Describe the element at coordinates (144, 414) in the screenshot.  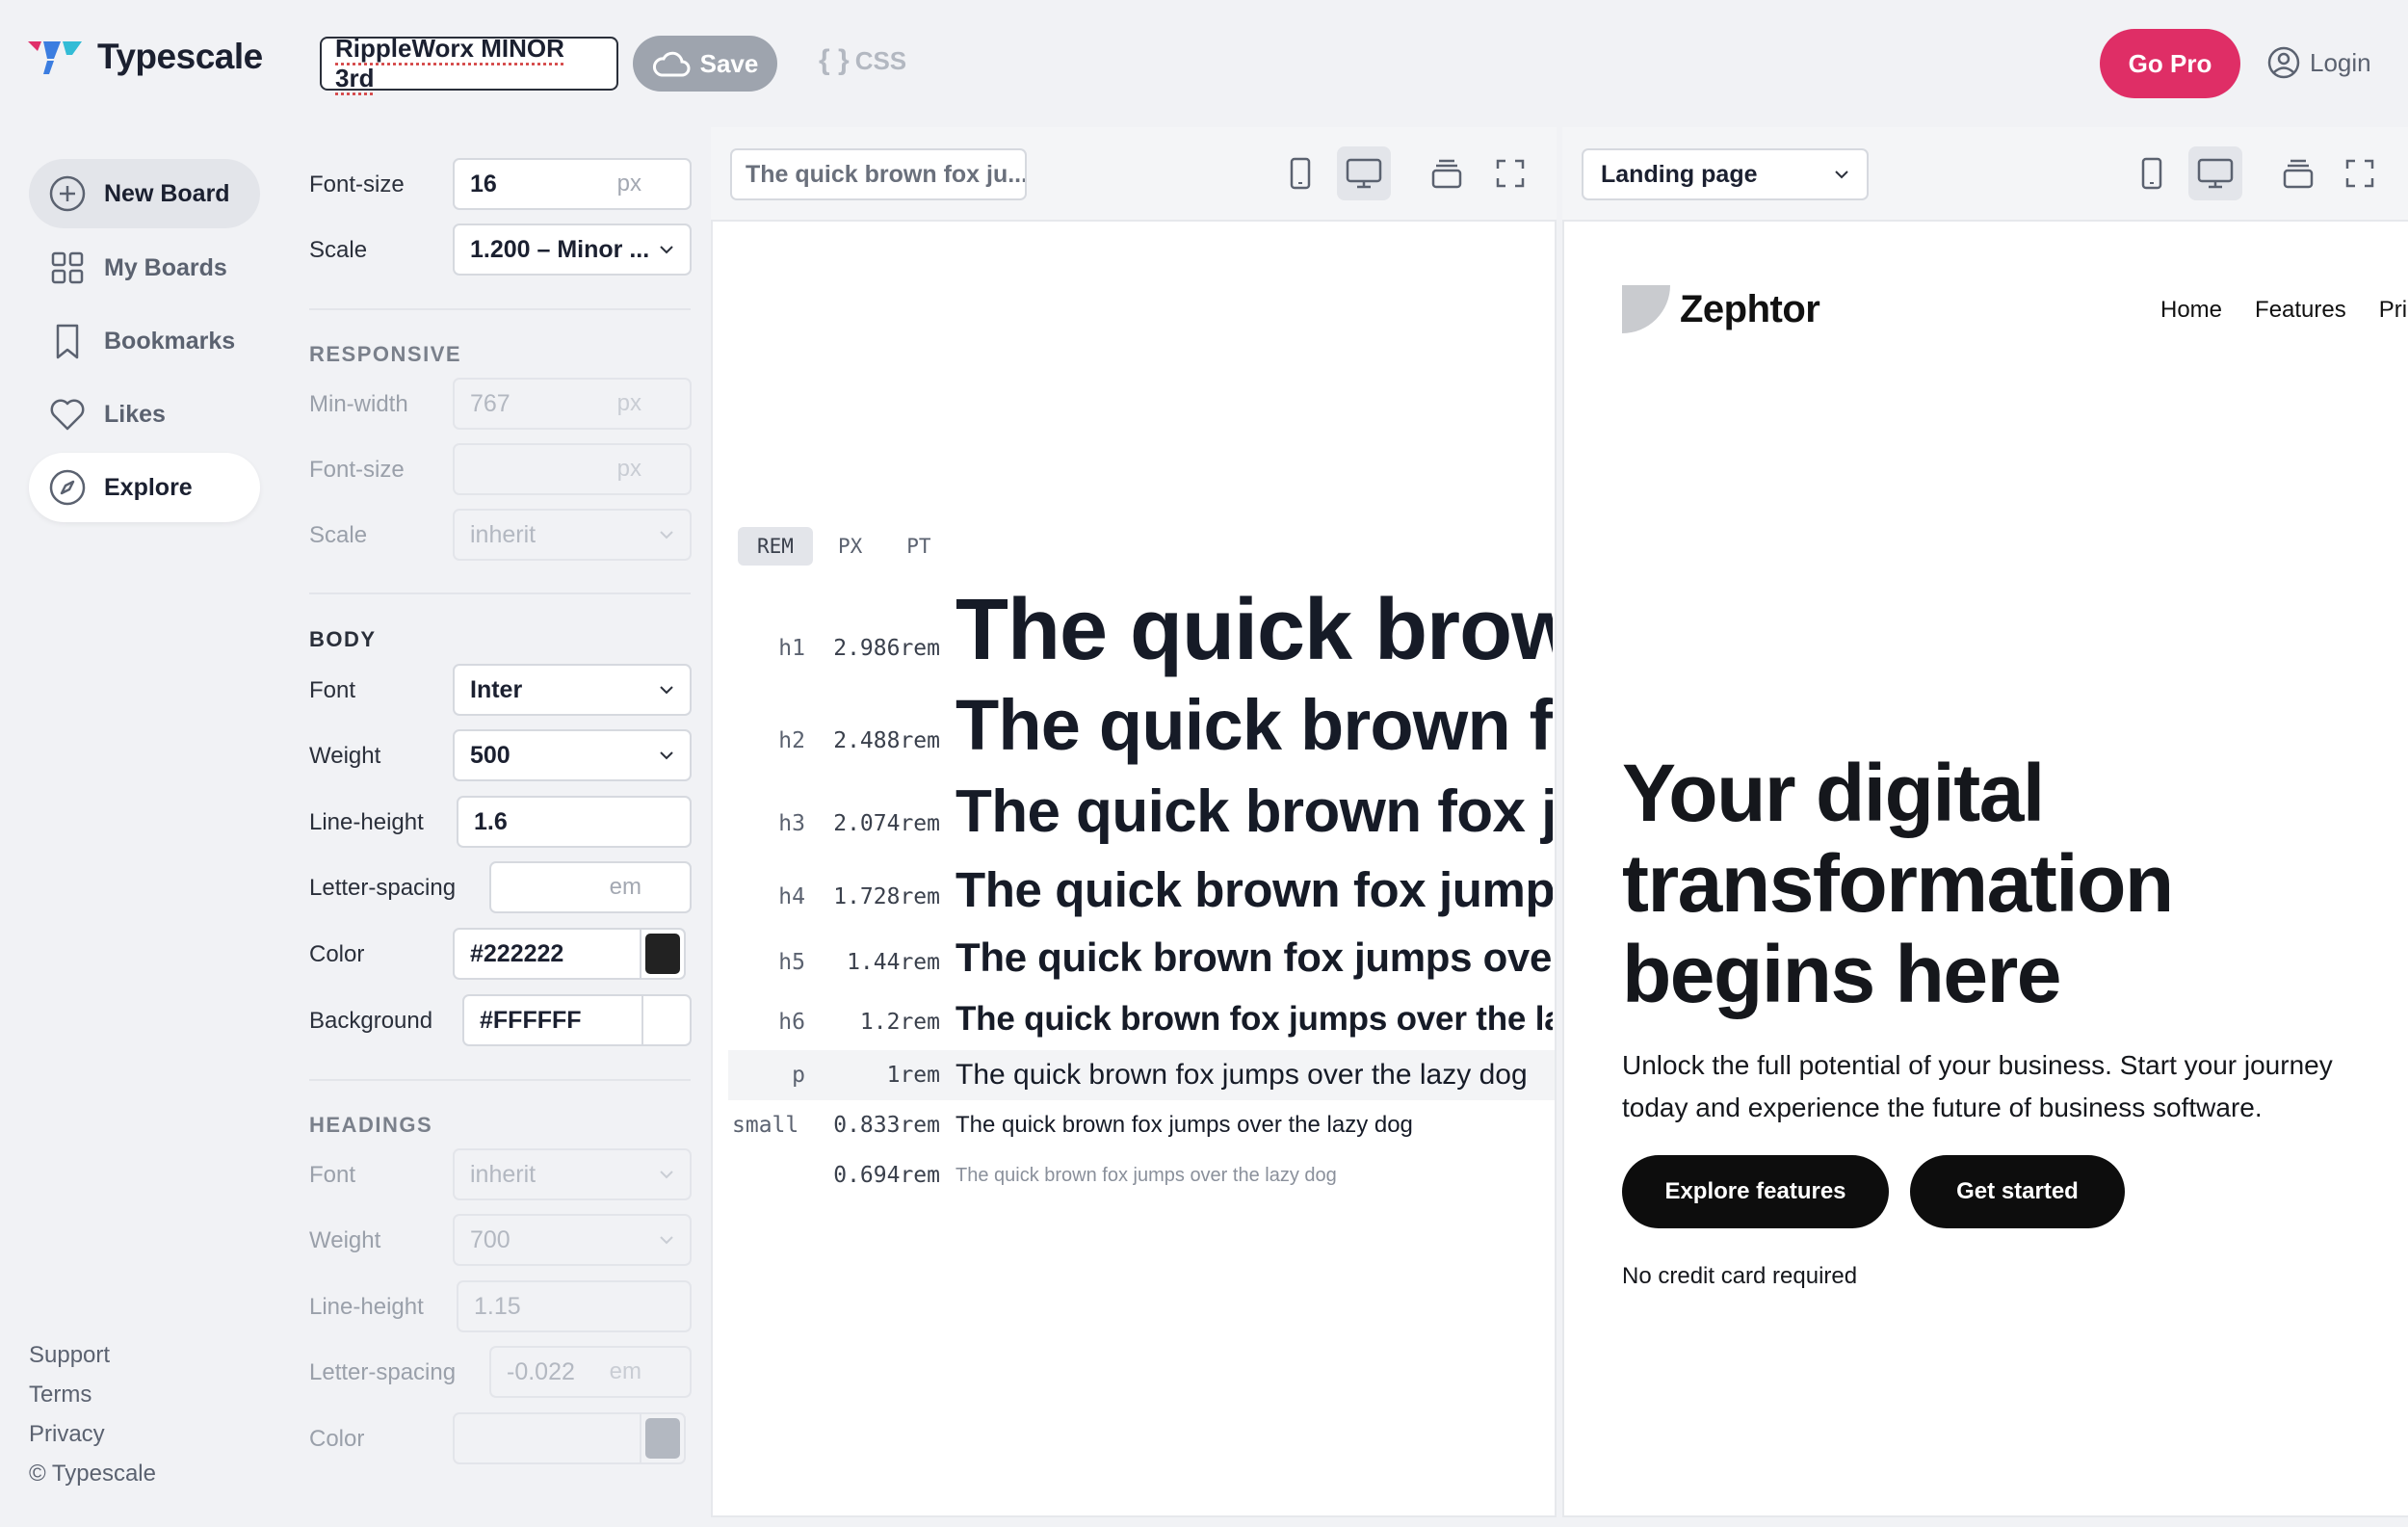
I see `nav-likes: Likes` at that location.